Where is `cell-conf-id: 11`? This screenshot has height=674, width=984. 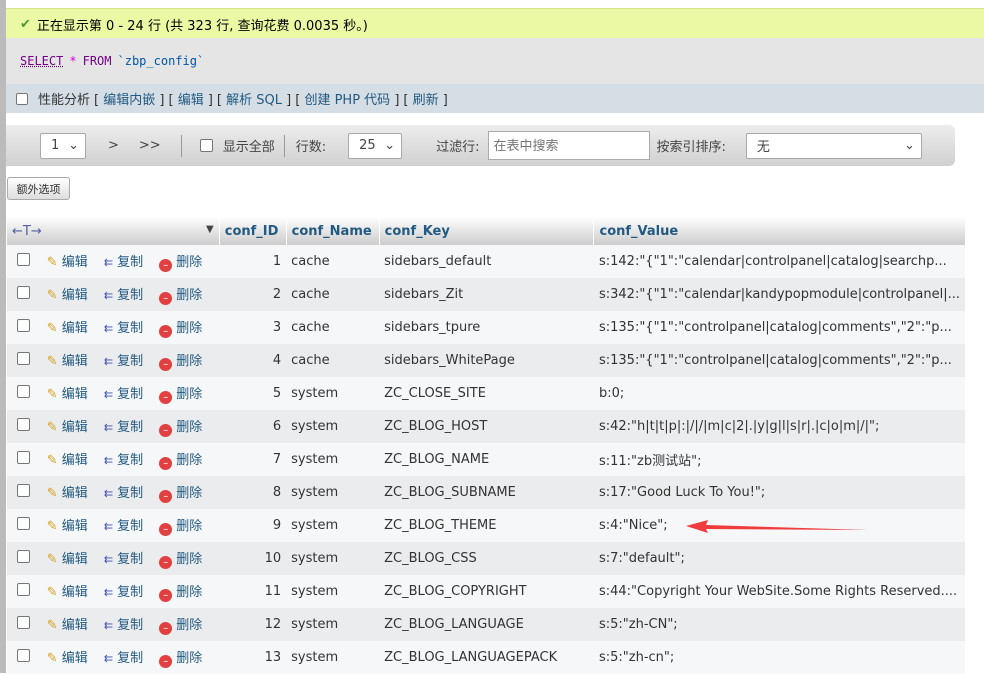
cell-conf-id: 11 is located at coordinates (253, 591).